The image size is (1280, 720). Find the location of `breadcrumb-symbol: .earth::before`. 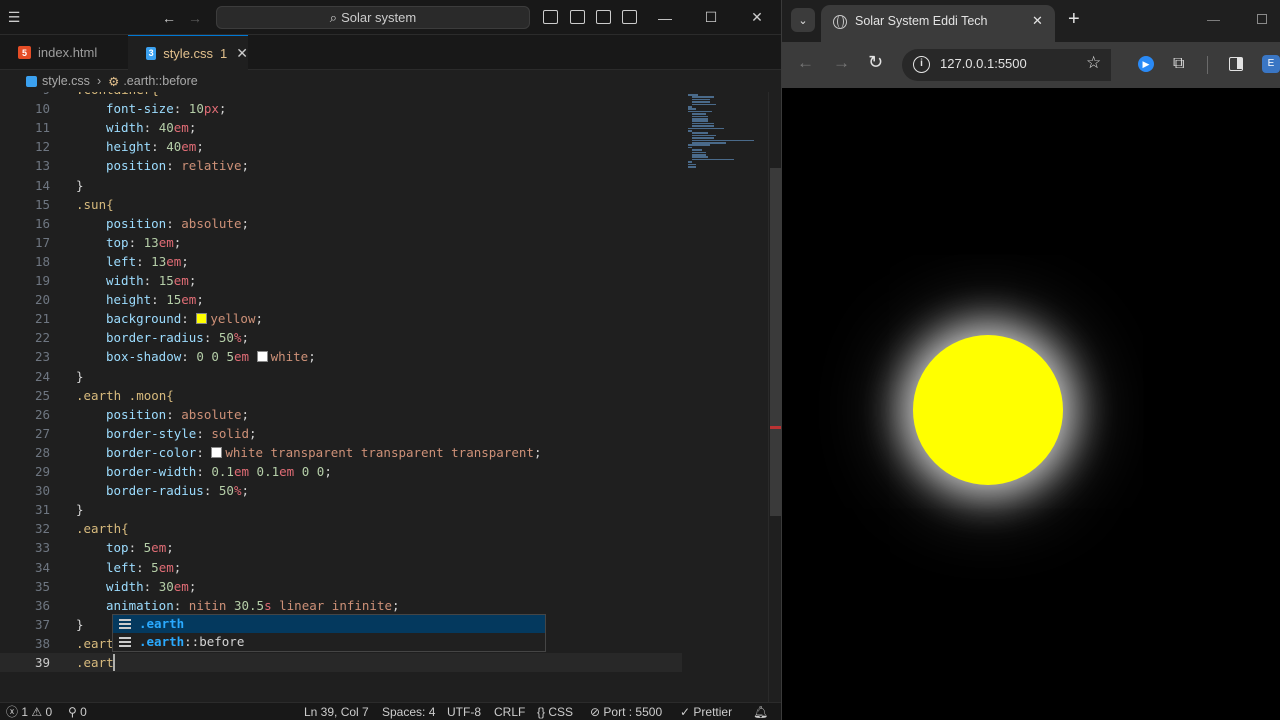

breadcrumb-symbol: .earth::before is located at coordinates (160, 81).